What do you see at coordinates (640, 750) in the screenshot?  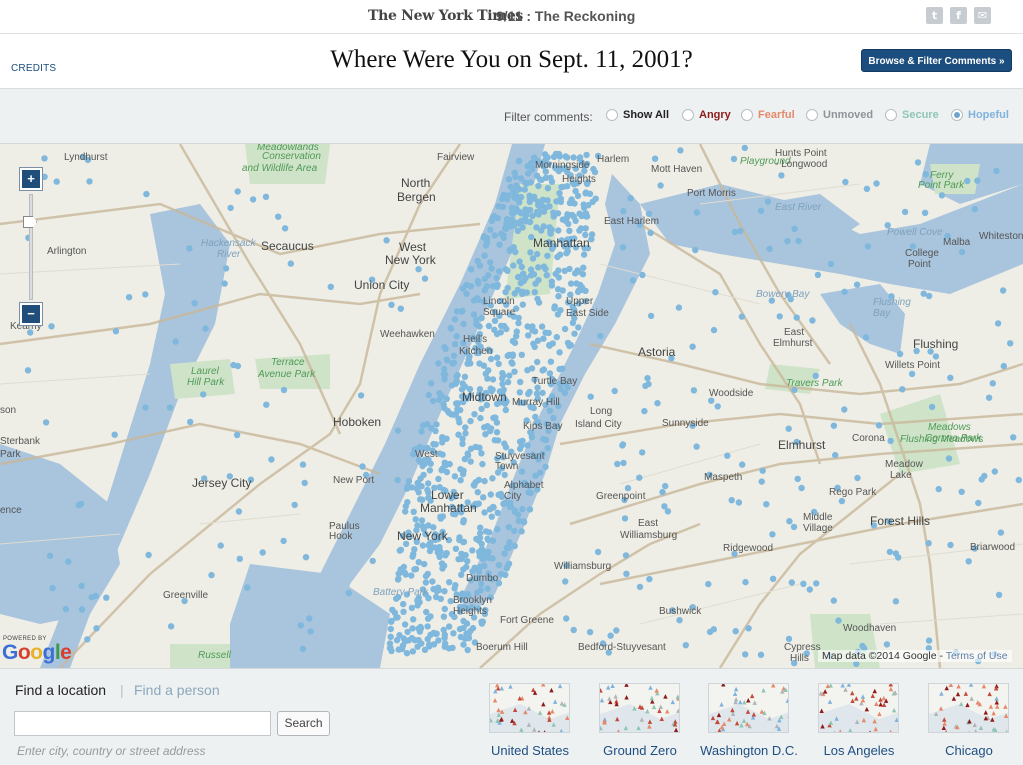 I see `thumbnail-label-ground-zero: Ground Zero` at bounding box center [640, 750].